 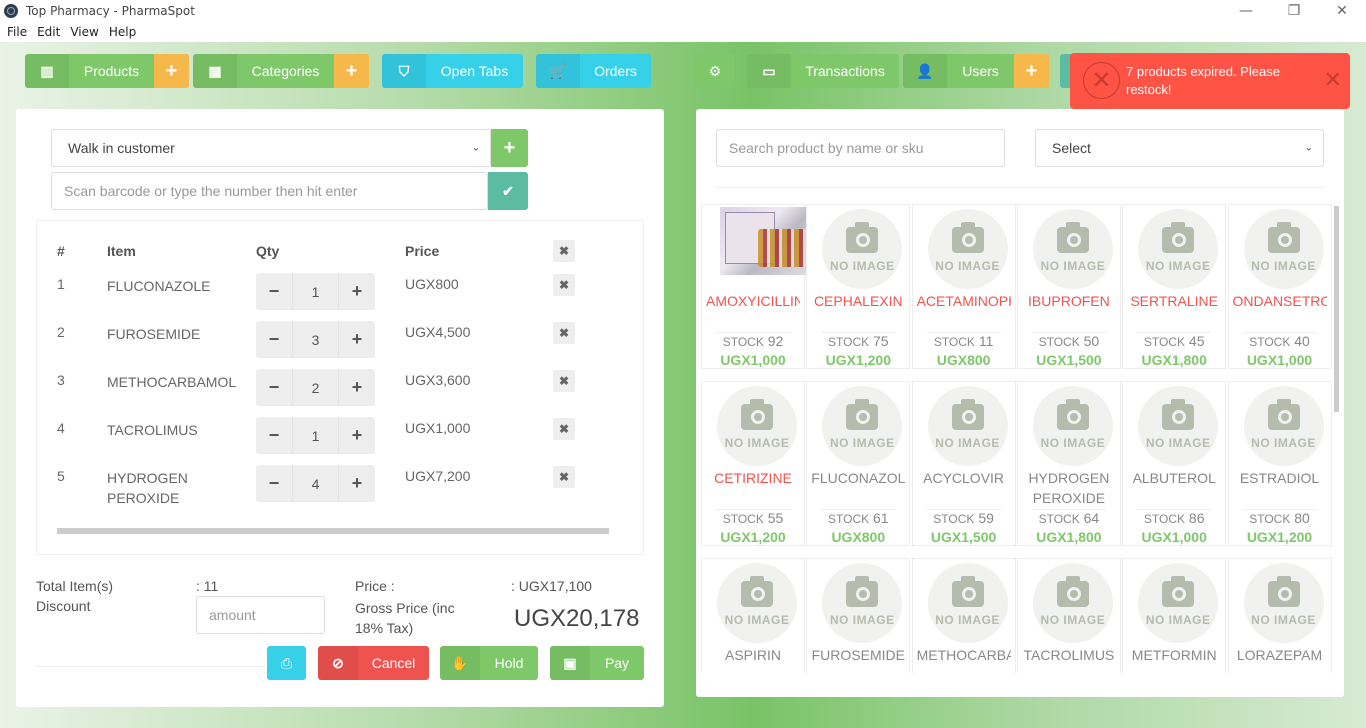 I want to click on customer-select: Walk in customer ⌄, so click(x=271, y=148).